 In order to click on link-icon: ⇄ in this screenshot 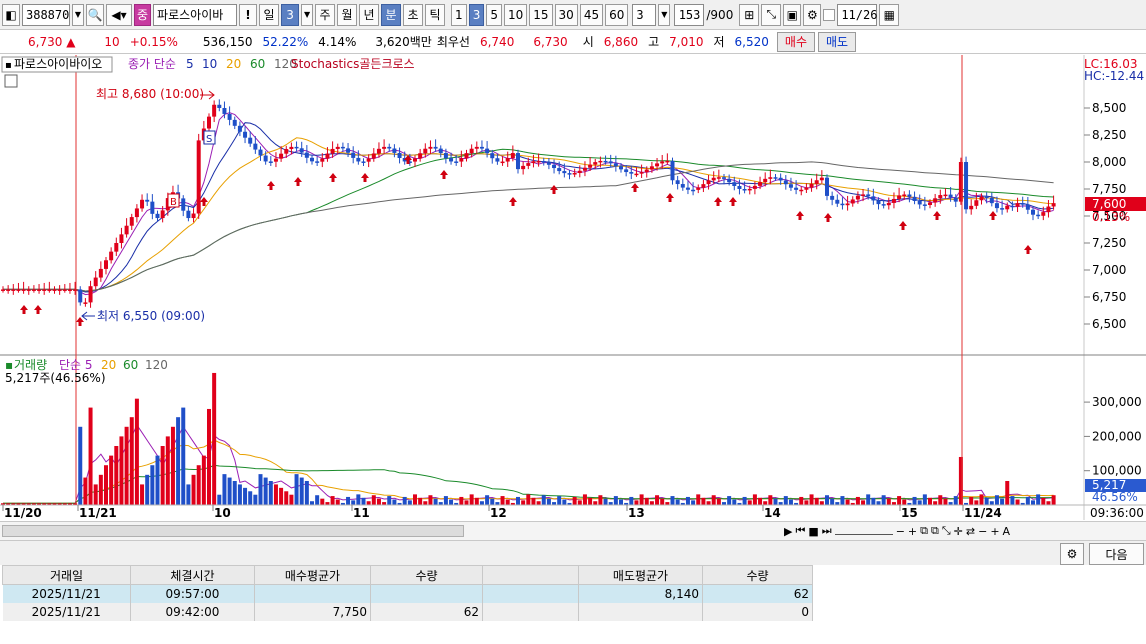, I will do `click(970, 531)`.